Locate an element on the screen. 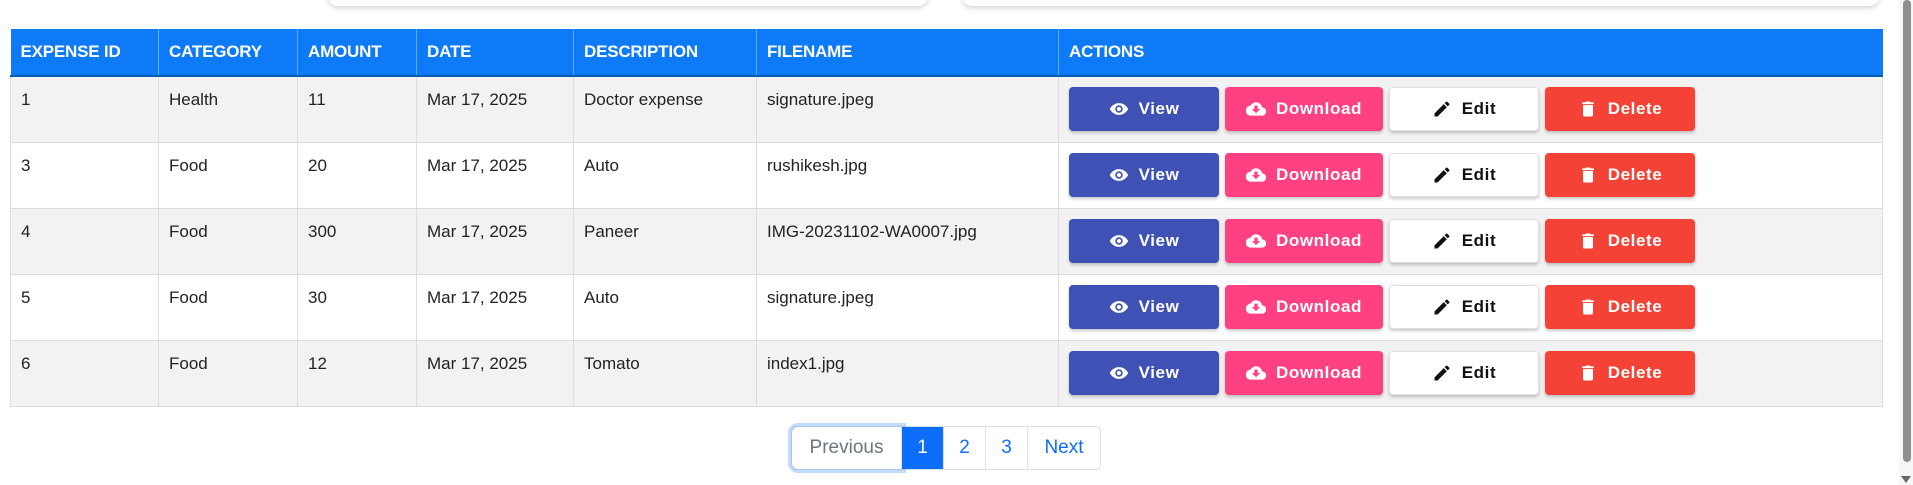 This screenshot has height=485, width=1913. cell-category: Food is located at coordinates (228, 307).